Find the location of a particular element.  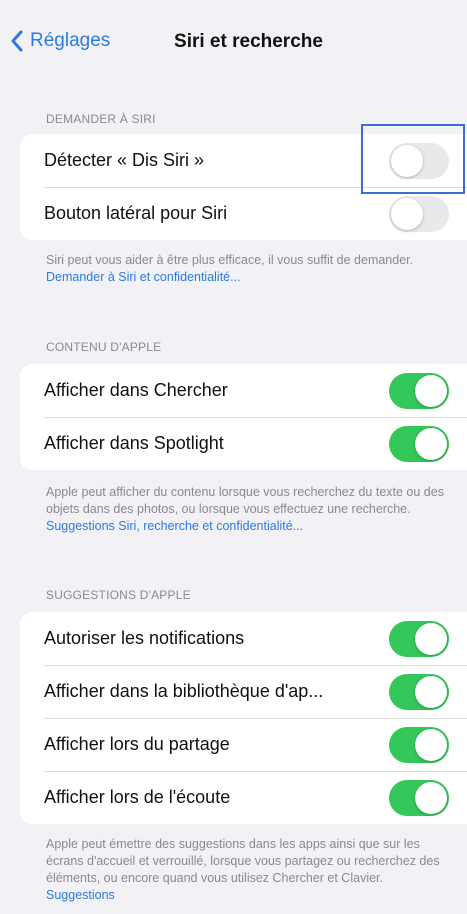

show-in-look-up-toggle is located at coordinates (419, 390).